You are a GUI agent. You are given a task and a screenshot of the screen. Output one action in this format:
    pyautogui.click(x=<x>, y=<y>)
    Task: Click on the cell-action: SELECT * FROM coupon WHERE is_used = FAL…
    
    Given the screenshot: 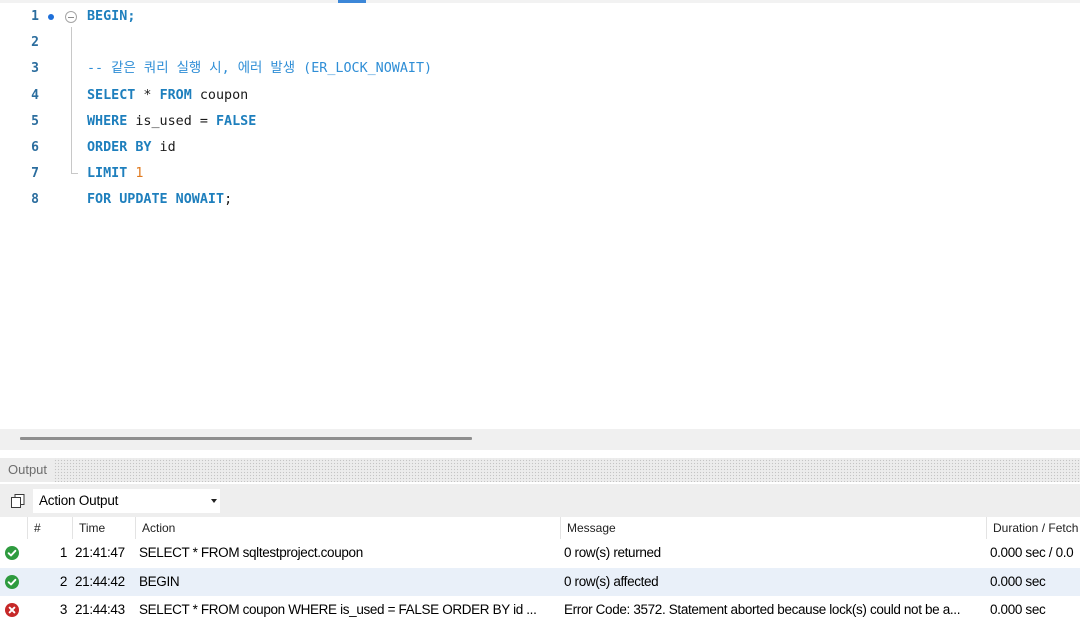 What is the action you would take?
    pyautogui.click(x=338, y=610)
    